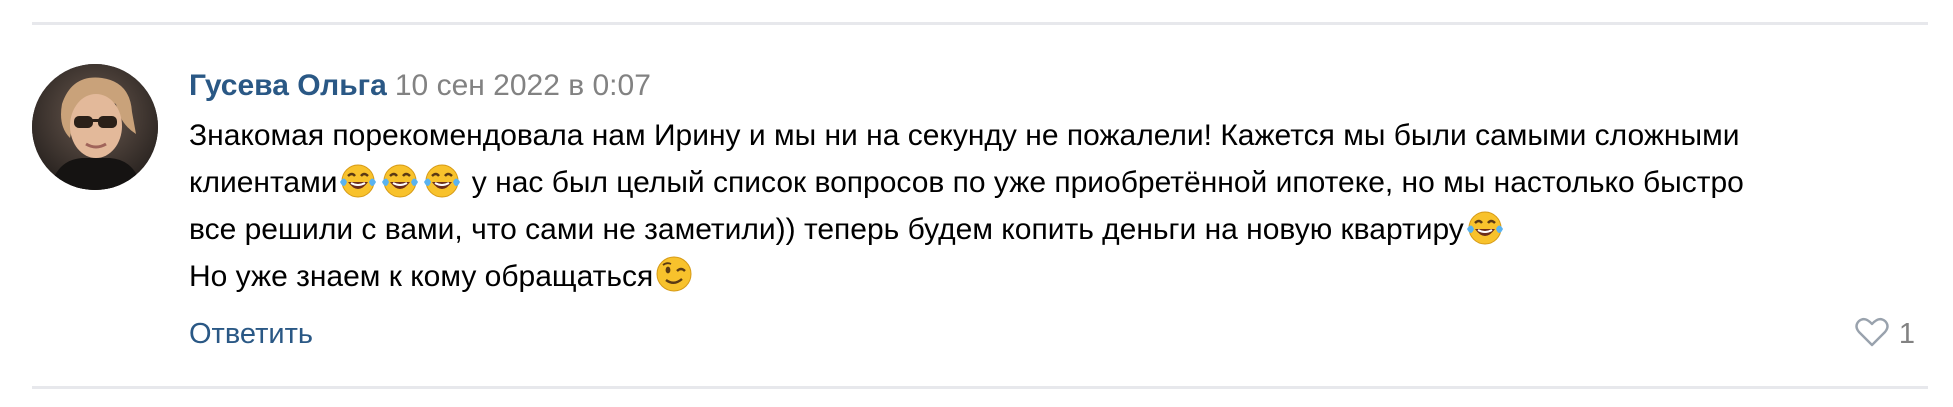 The image size is (1953, 407). I want to click on like-button: 1, so click(1885, 334).